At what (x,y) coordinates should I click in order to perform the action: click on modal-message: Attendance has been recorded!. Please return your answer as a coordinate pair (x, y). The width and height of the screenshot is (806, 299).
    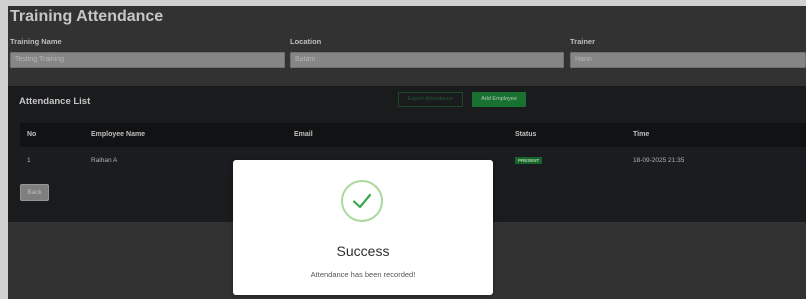
    Looking at the image, I should click on (363, 274).